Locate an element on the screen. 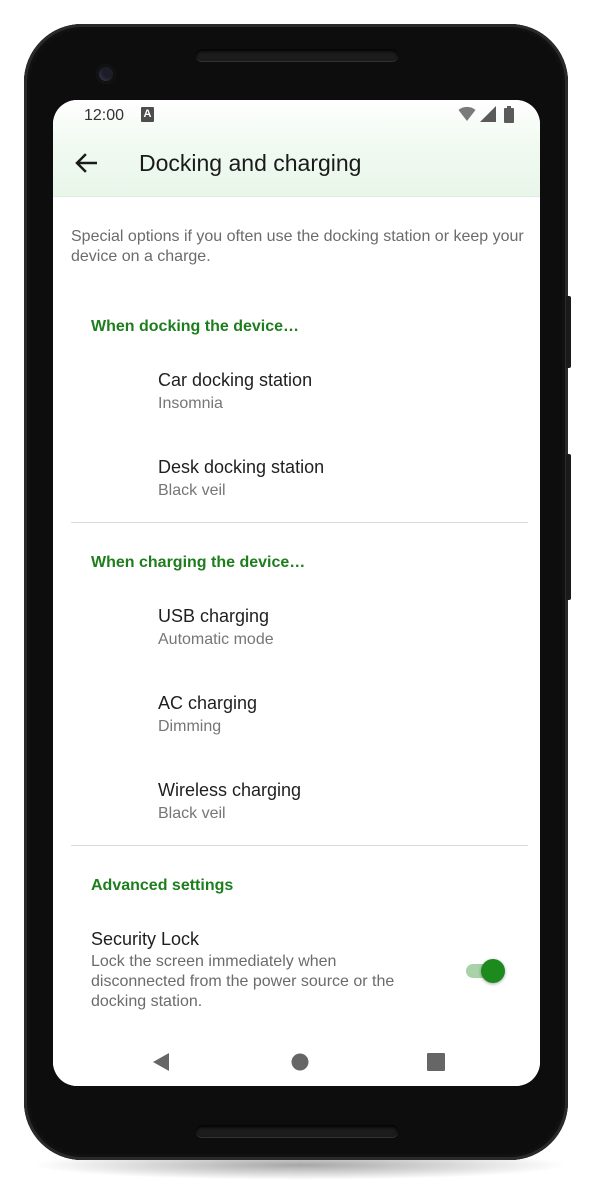 Image resolution: width=600 pixels, height=1189 pixels. list-item-desk-docking: Desk docking station Black veil is located at coordinates (338, 478).